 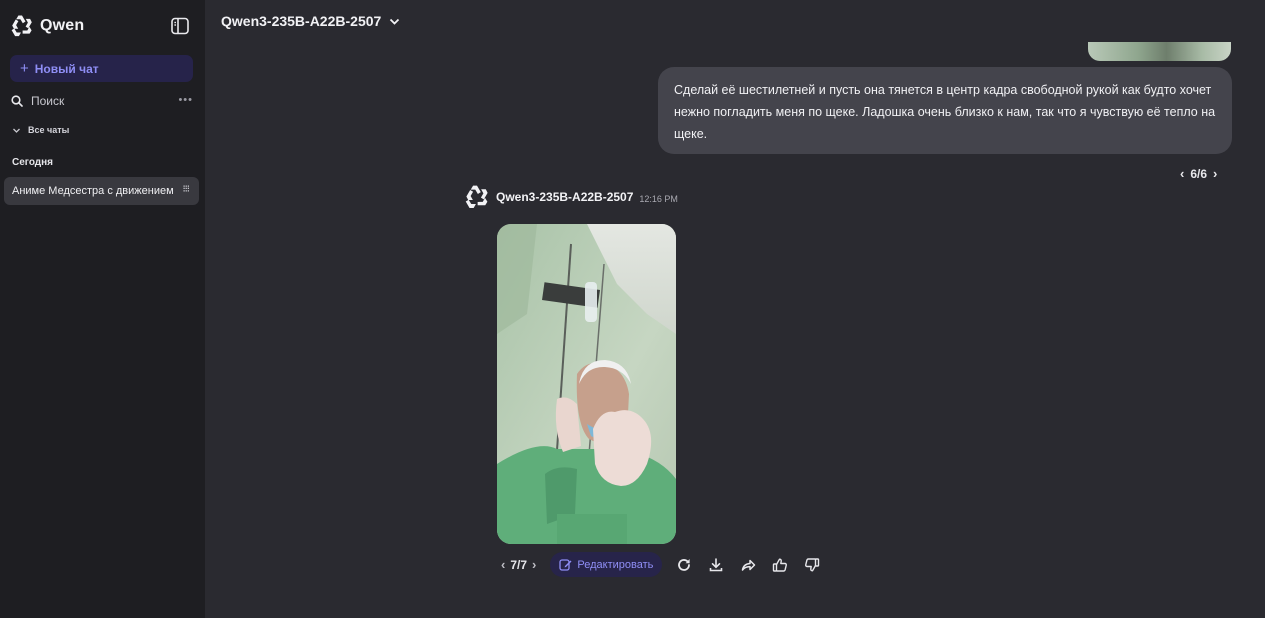 What do you see at coordinates (103, 101) in the screenshot?
I see `search-button: Поиск •••` at bounding box center [103, 101].